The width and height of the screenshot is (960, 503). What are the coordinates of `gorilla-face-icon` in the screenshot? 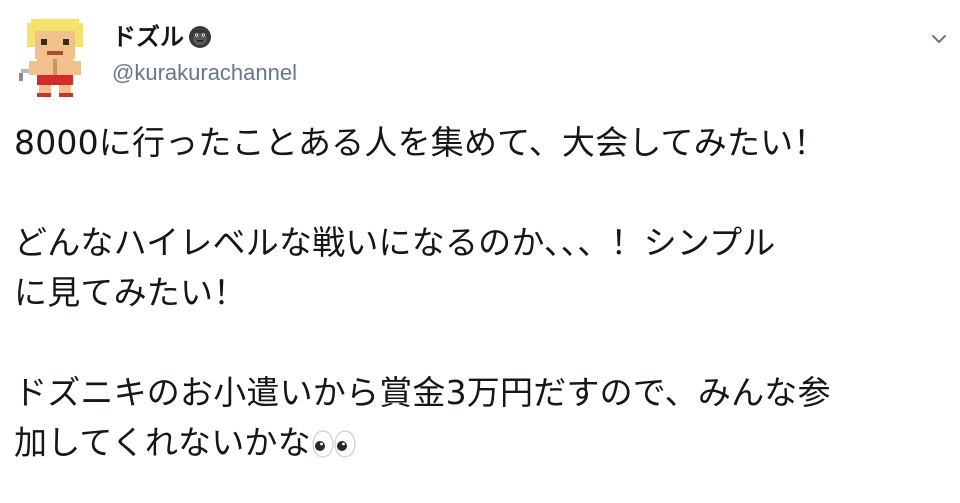 It's located at (200, 37).